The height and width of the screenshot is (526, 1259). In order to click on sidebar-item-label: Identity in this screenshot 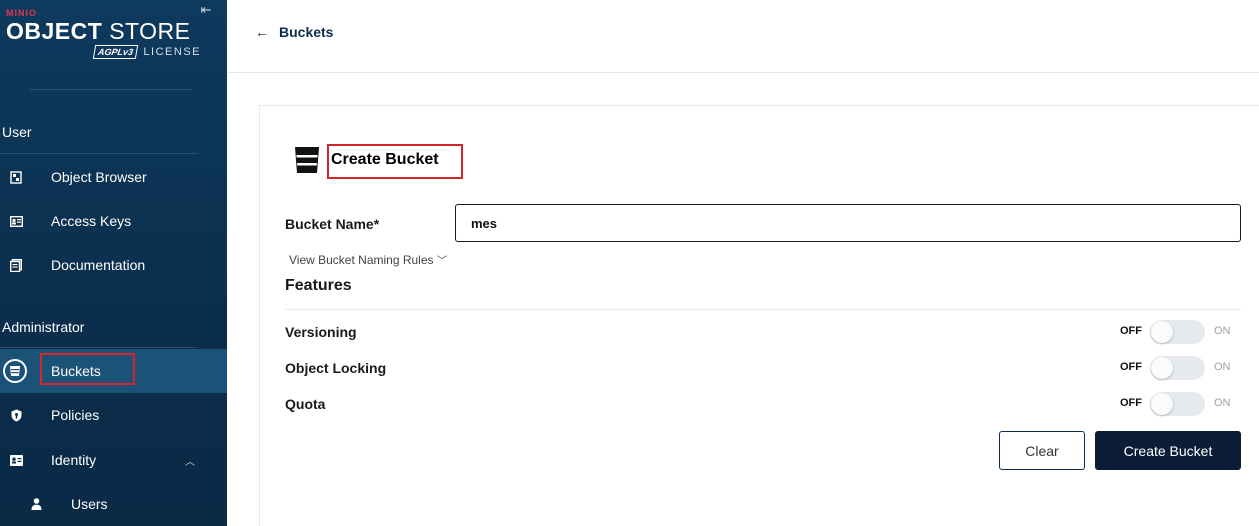, I will do `click(74, 460)`.